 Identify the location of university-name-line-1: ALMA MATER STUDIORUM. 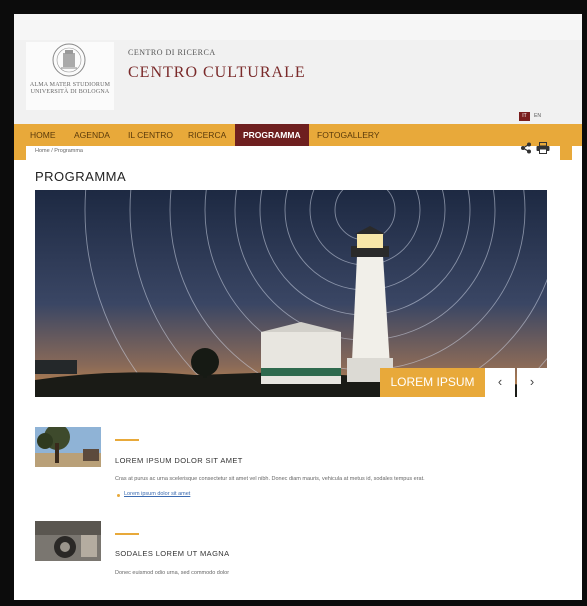
(70, 85).